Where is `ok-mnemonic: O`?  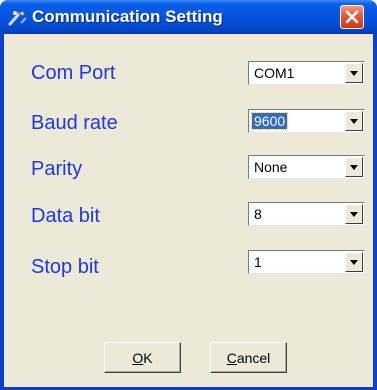
ok-mnemonic: O is located at coordinates (138, 357).